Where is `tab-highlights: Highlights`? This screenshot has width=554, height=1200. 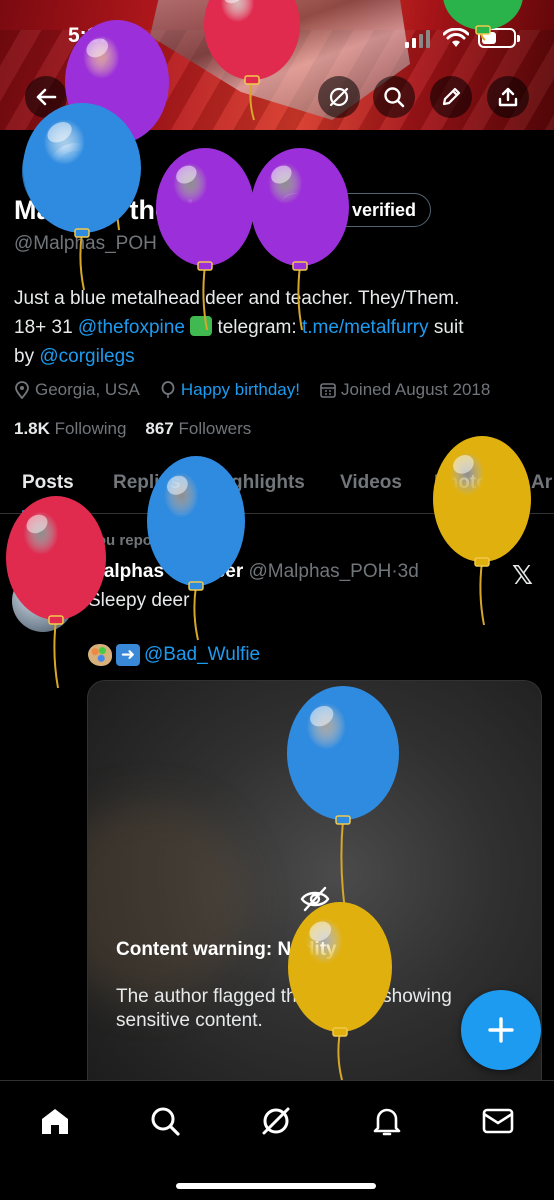 tab-highlights: Highlights is located at coordinates (258, 483).